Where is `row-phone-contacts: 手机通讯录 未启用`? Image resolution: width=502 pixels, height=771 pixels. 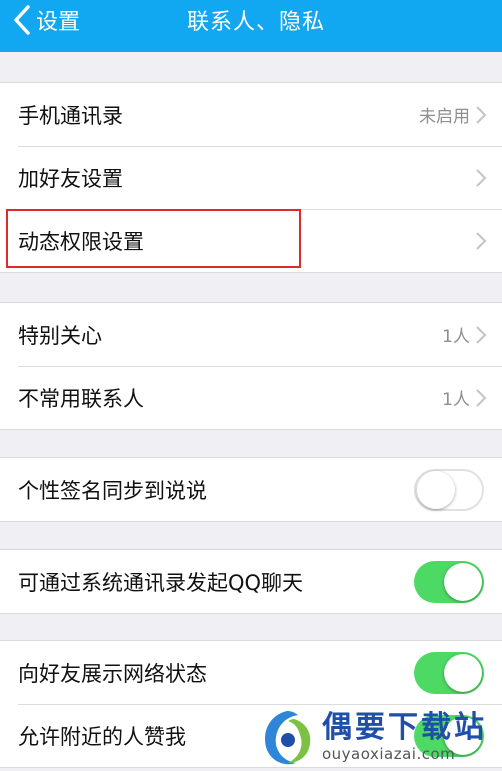
row-phone-contacts: 手机通讯录 未启用 is located at coordinates (251, 114).